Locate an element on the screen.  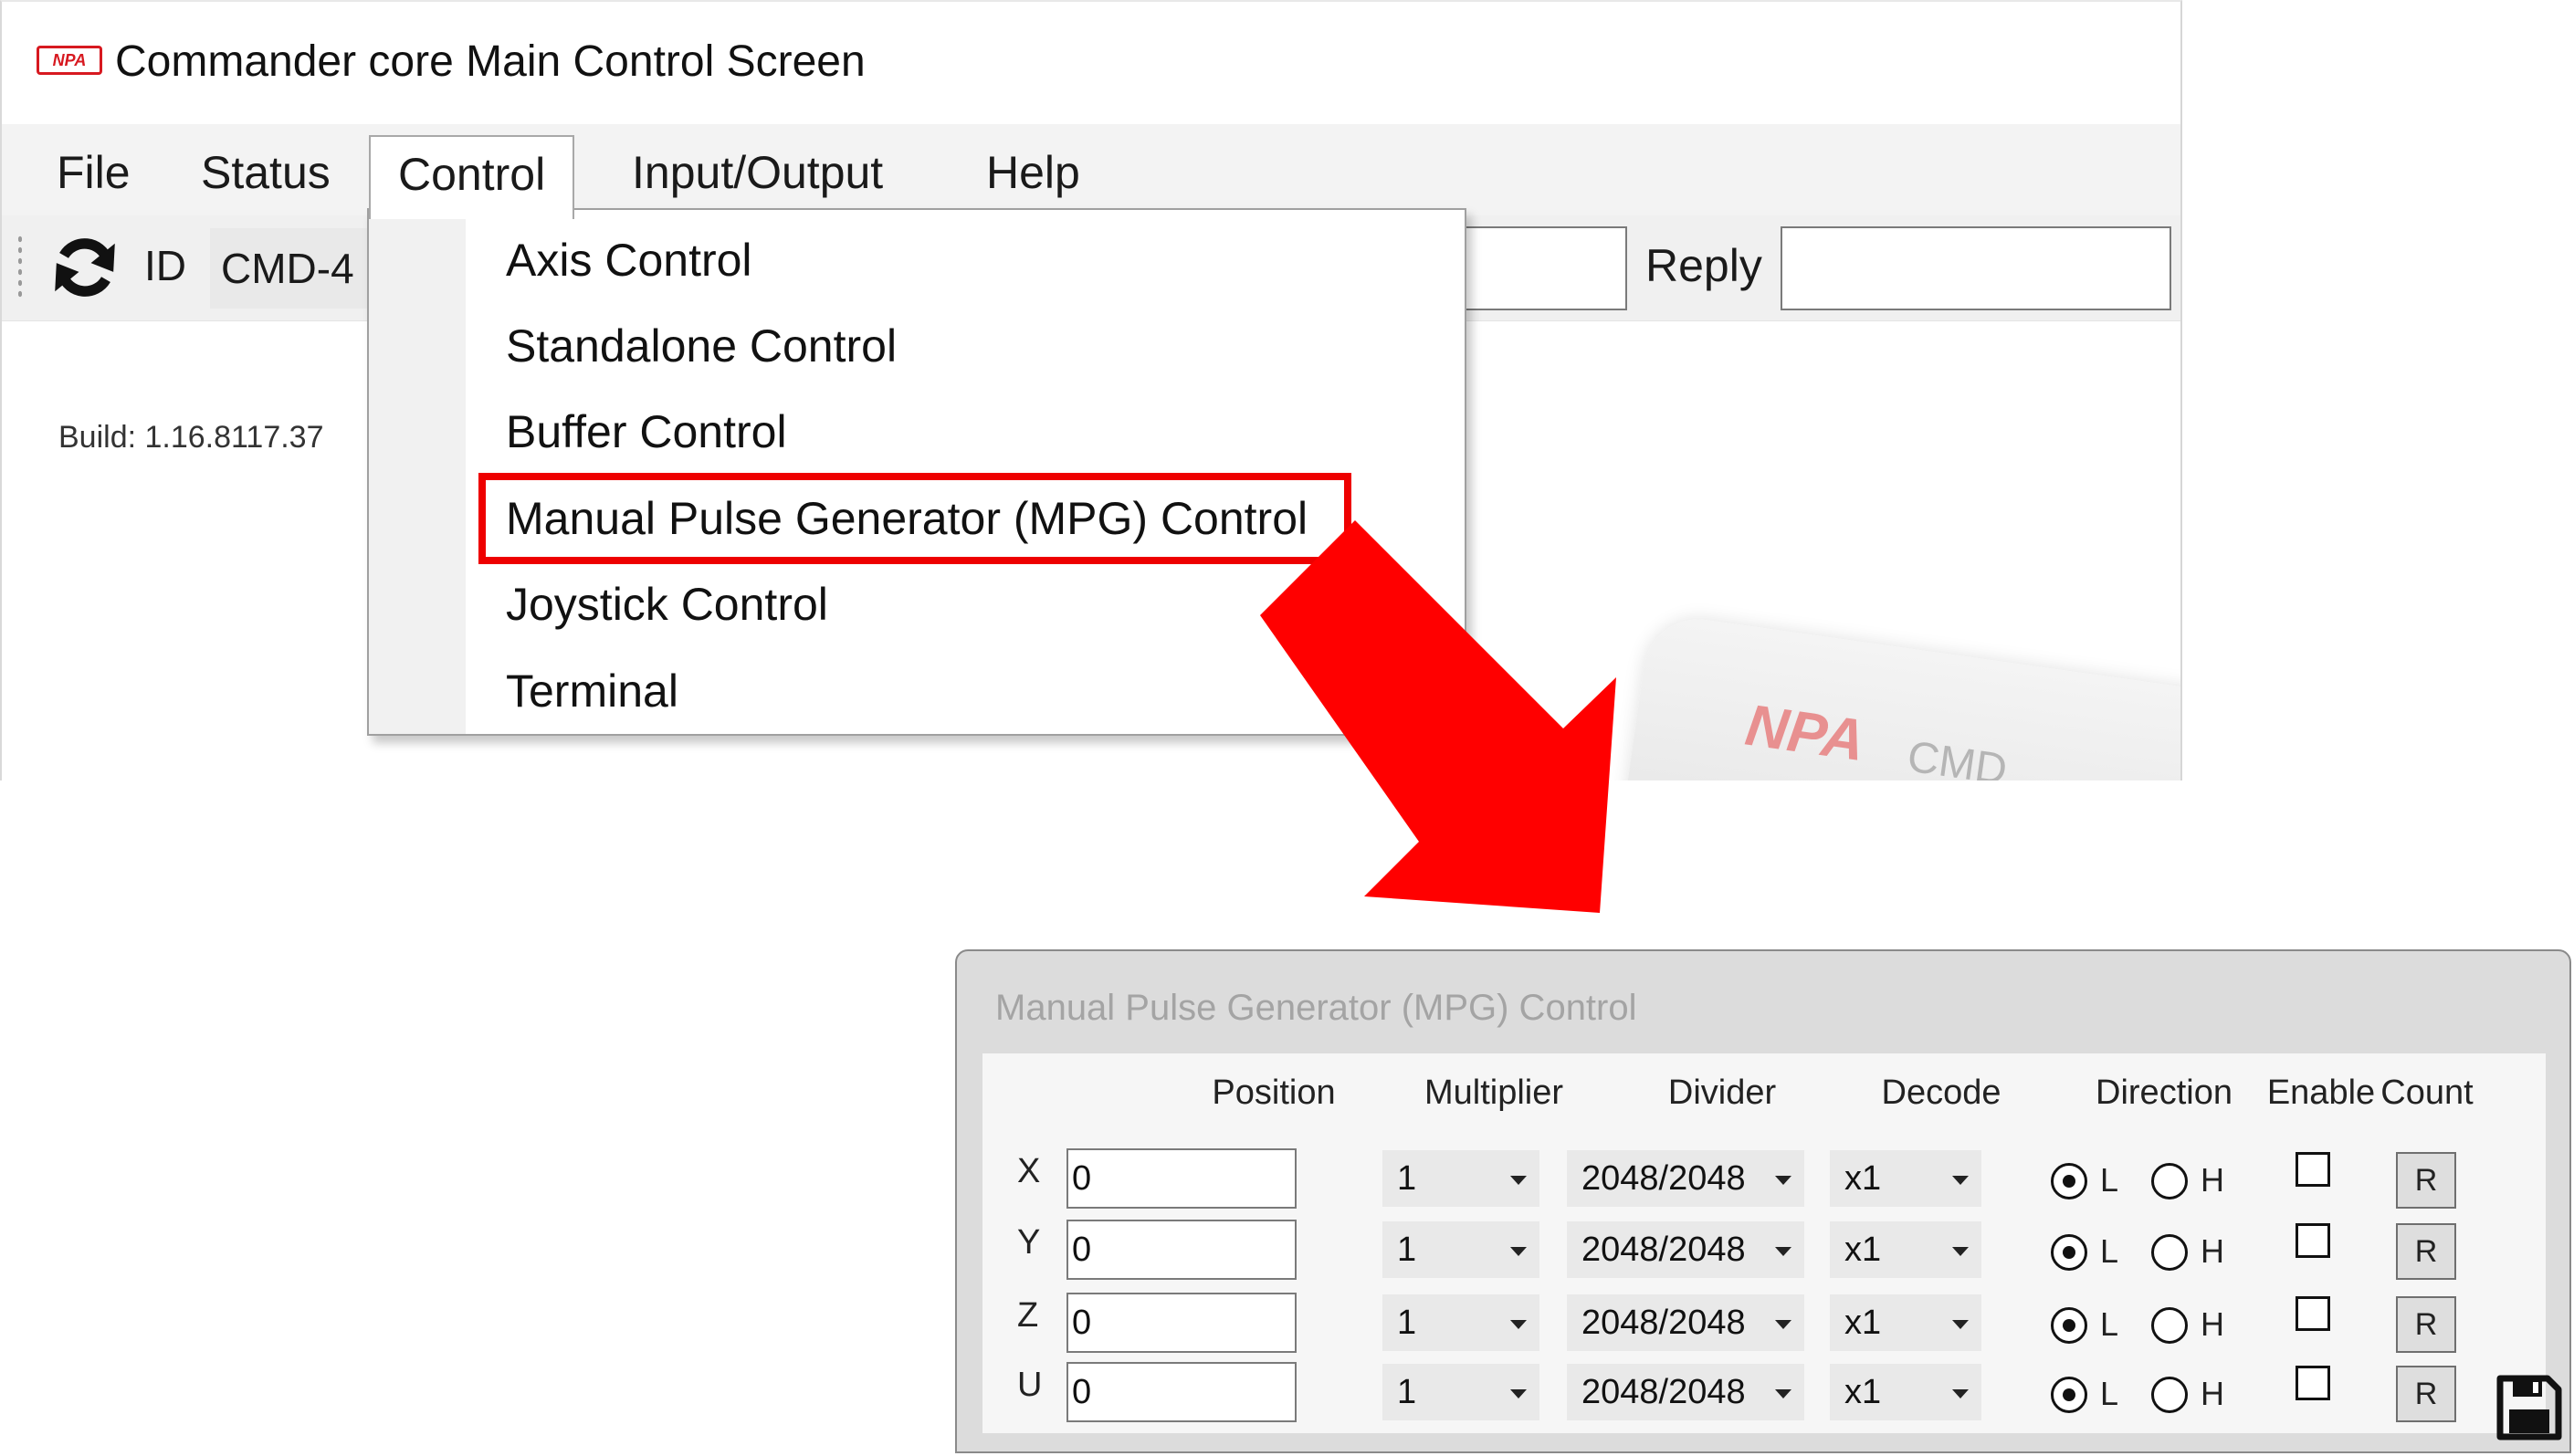
window-title: Commander core Main Control Screen is located at coordinates (490, 62).